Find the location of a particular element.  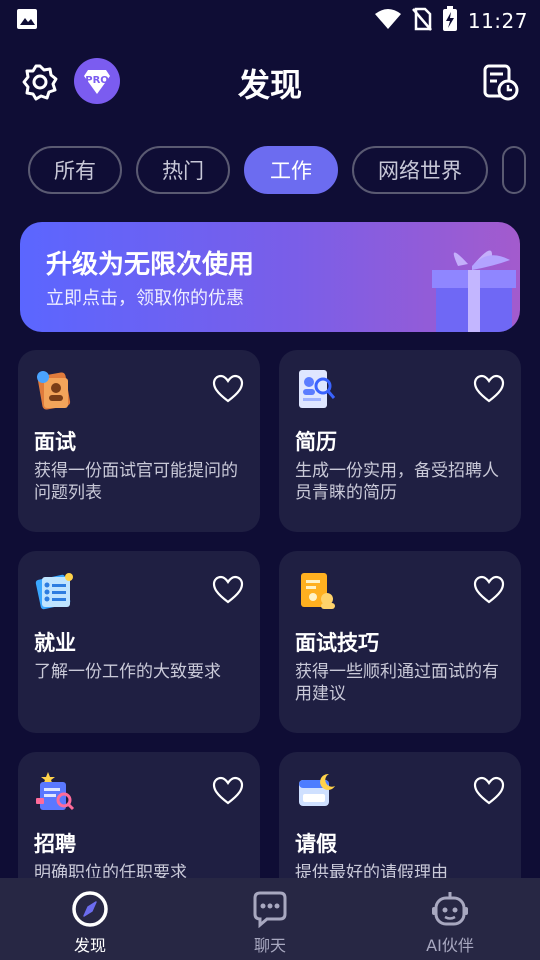

gift-box-icon is located at coordinates (474, 284).